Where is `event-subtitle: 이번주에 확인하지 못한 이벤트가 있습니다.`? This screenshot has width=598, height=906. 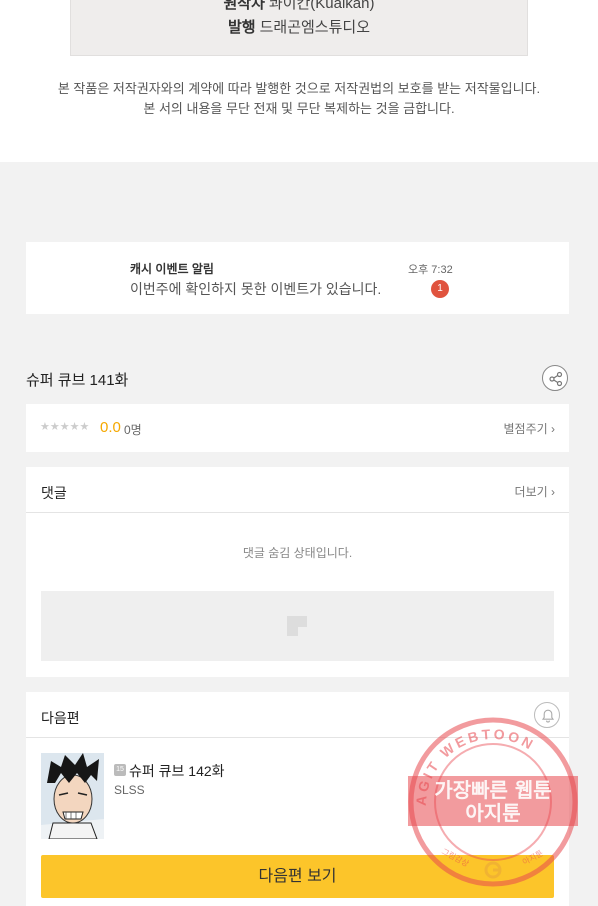
event-subtitle: 이번주에 확인하지 못한 이벤트가 있습니다. is located at coordinates (256, 289).